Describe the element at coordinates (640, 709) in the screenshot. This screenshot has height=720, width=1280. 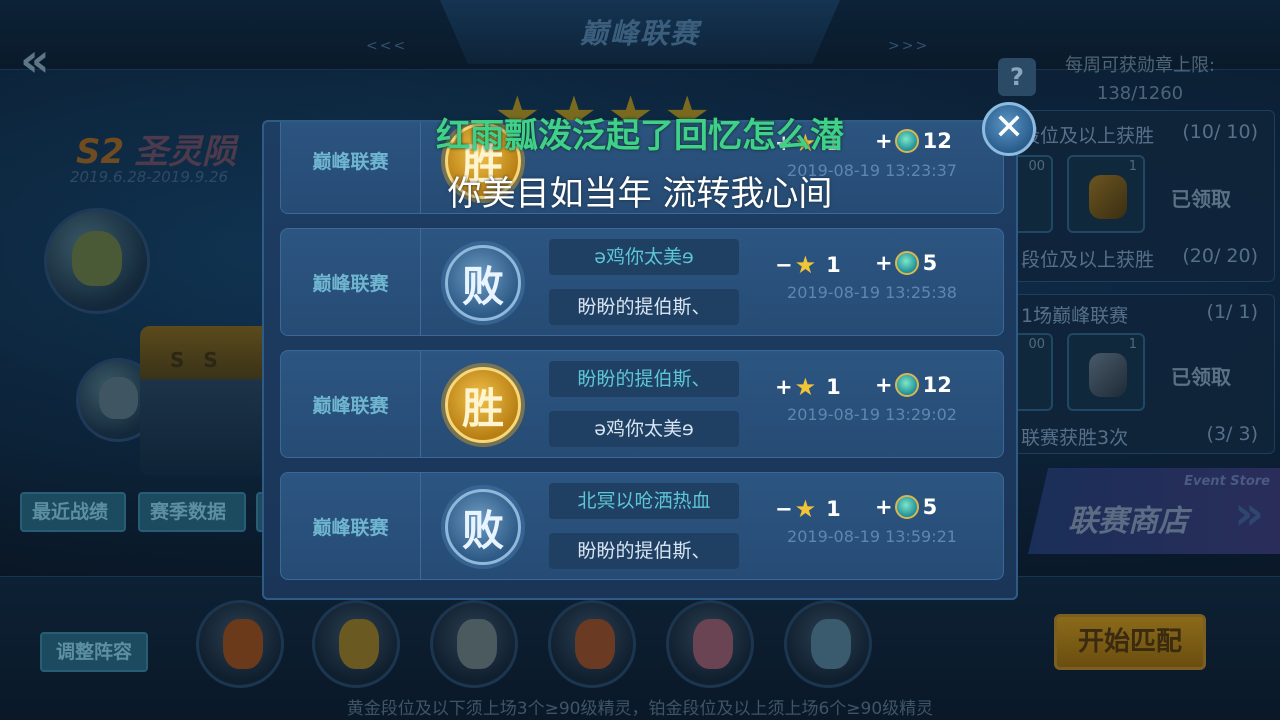
I see `lineup-rule-note: 黄金段位及以下须上场3个≥90级精灵，铂金段位及以上须上场6个≥90级精灵` at that location.